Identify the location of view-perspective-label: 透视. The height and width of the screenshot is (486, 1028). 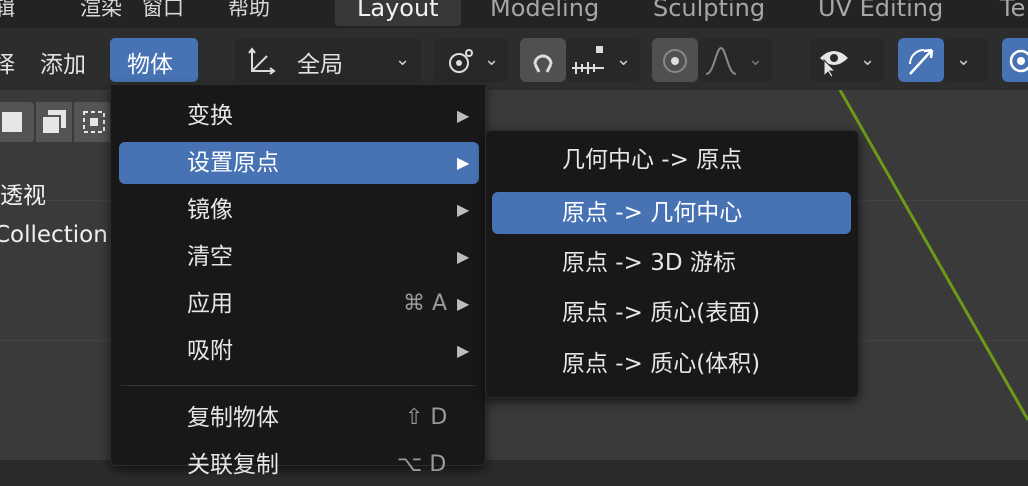
(23, 196).